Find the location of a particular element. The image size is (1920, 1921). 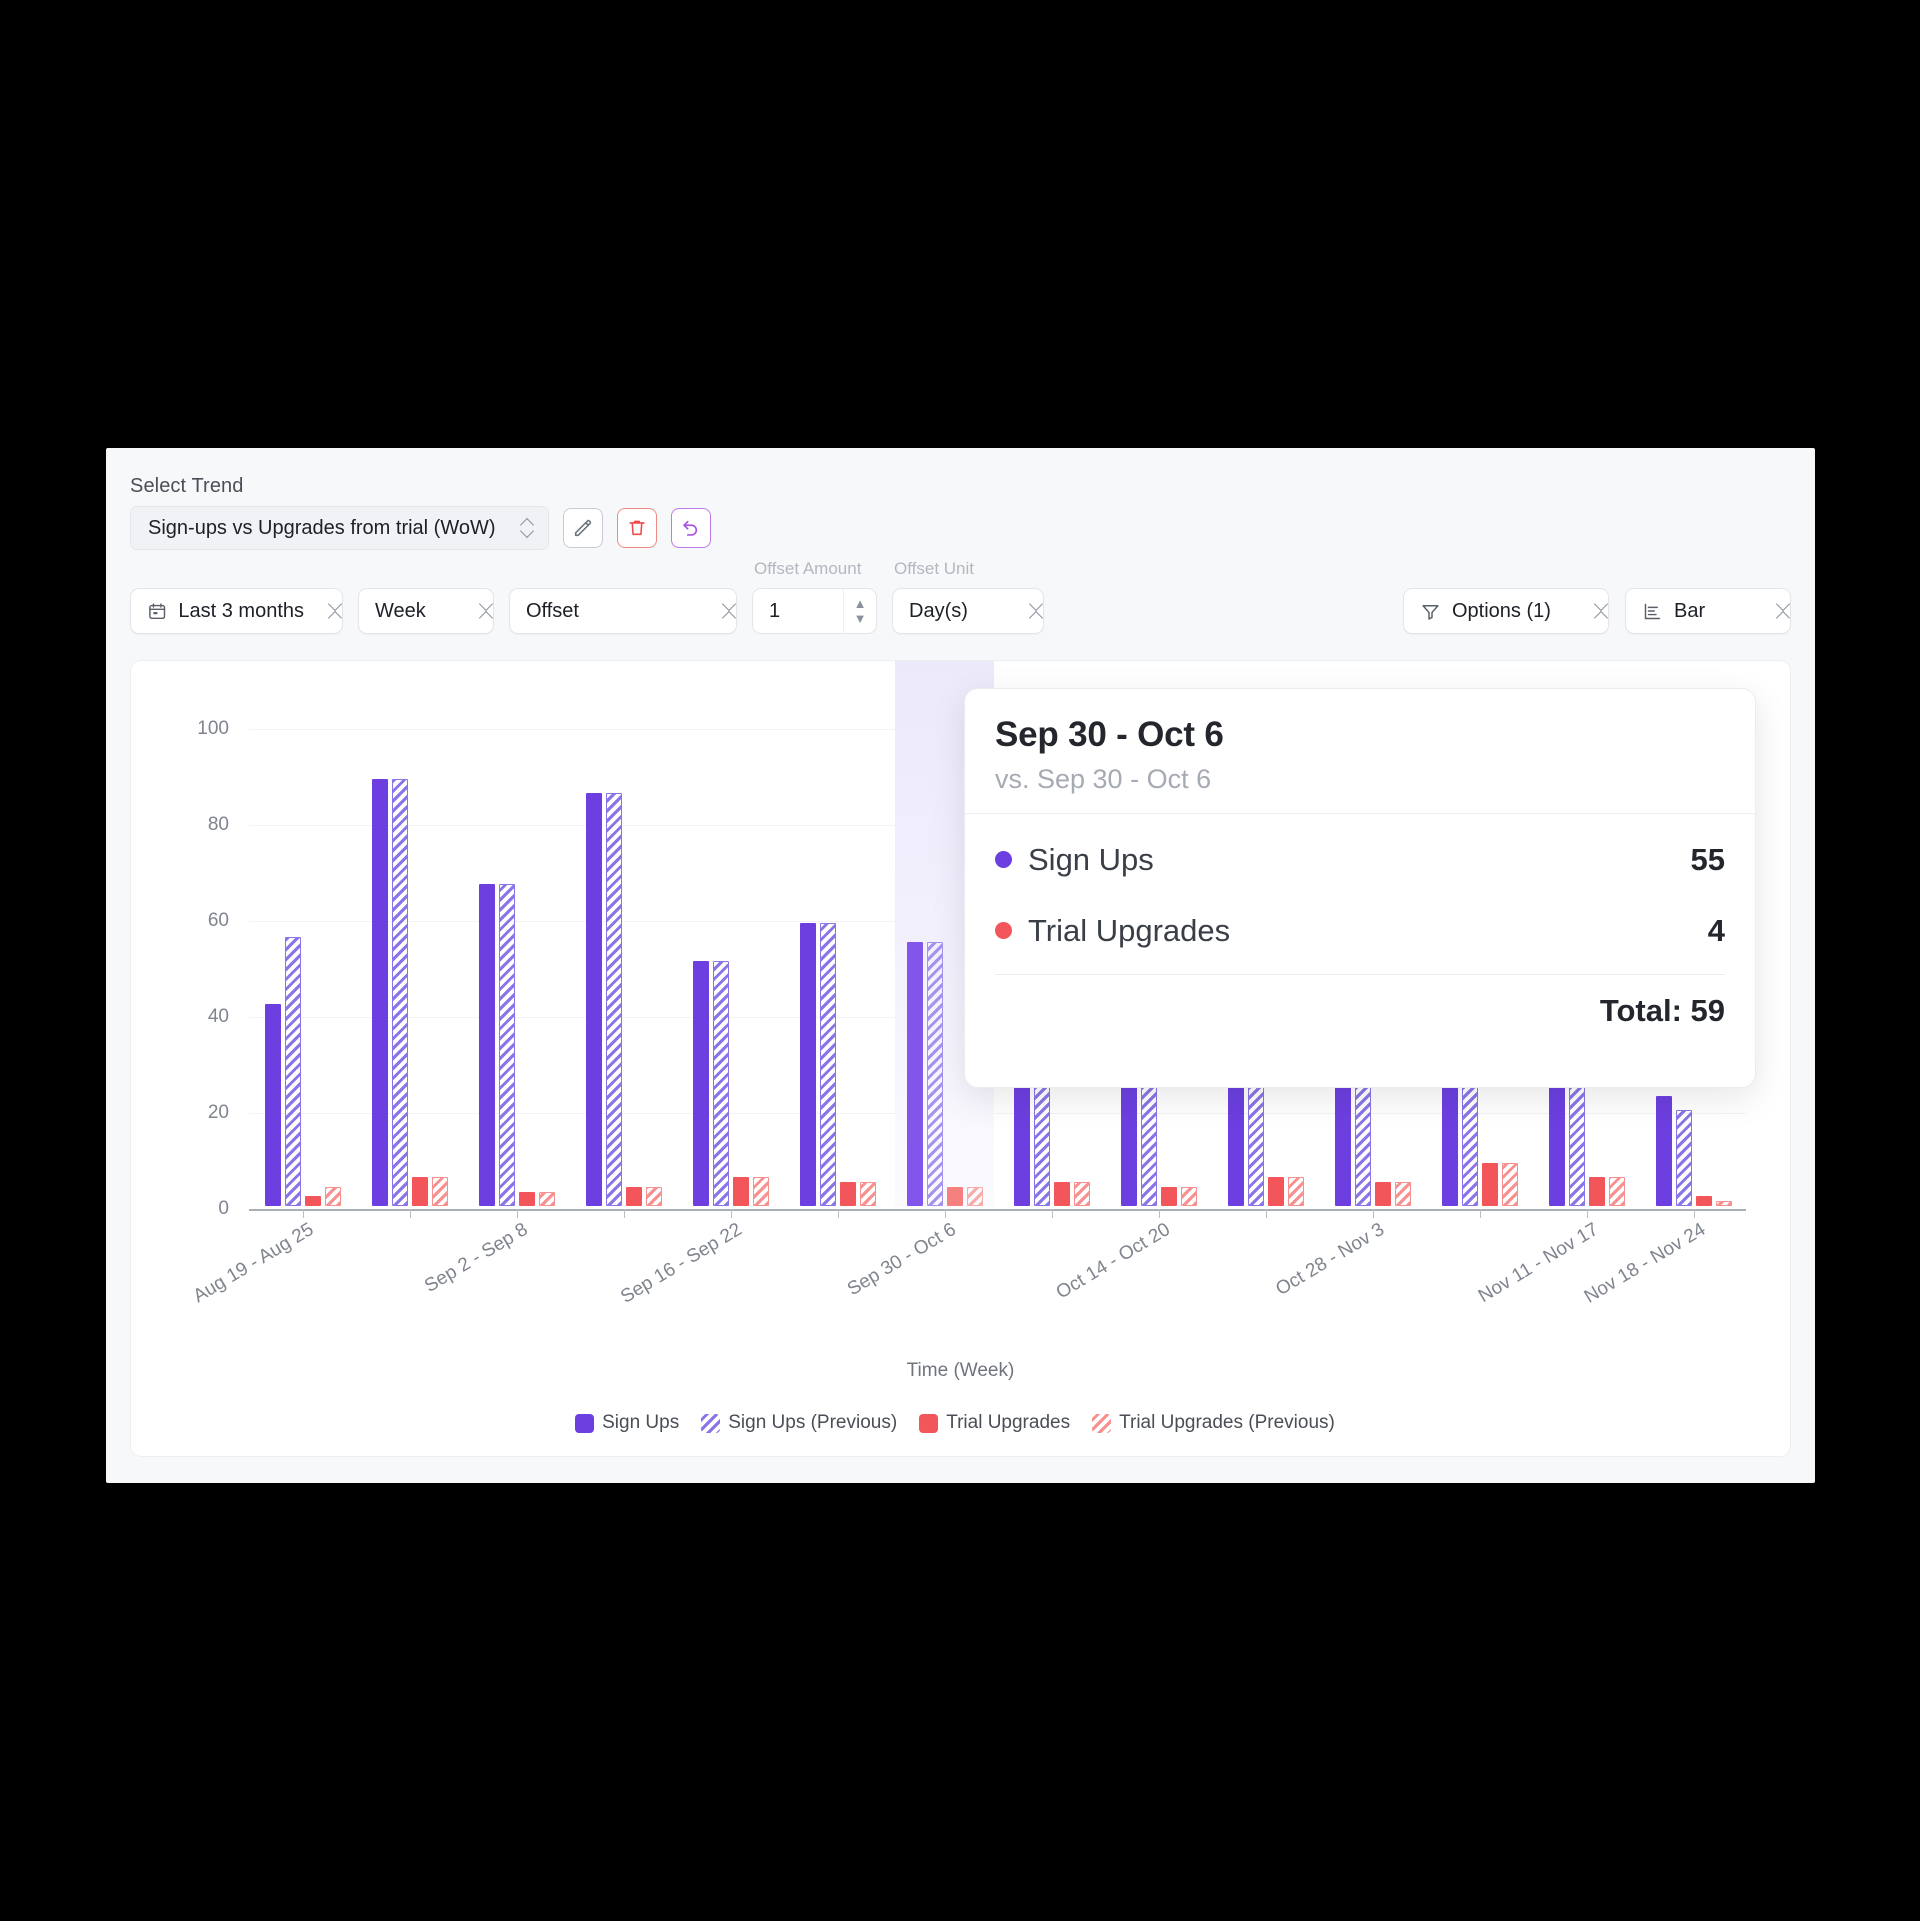

edit-trend-button is located at coordinates (583, 528).